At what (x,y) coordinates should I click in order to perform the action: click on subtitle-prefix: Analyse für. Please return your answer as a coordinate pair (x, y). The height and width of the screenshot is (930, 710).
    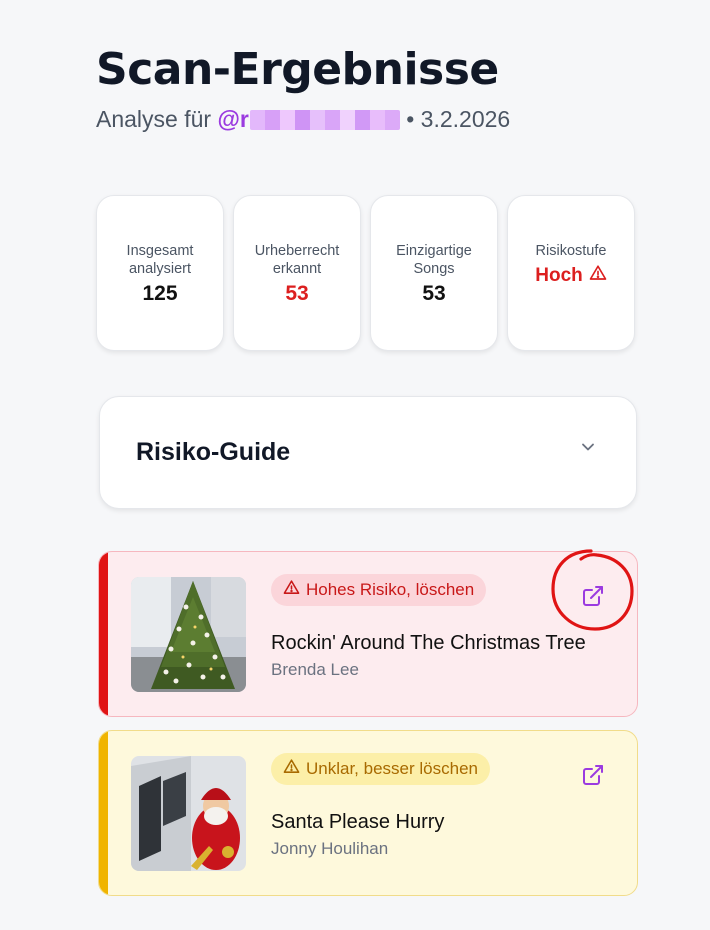
    Looking at the image, I should click on (154, 119).